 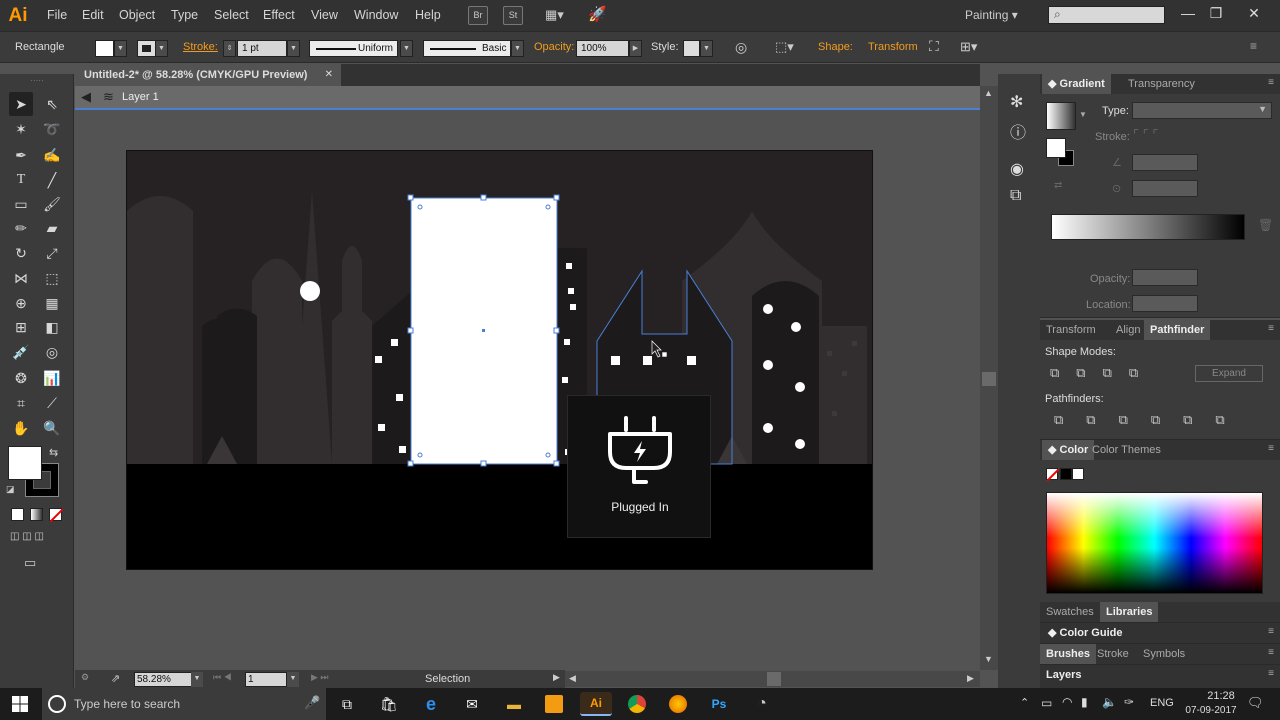 I want to click on file-explorer-icon: ▬, so click(x=514, y=704).